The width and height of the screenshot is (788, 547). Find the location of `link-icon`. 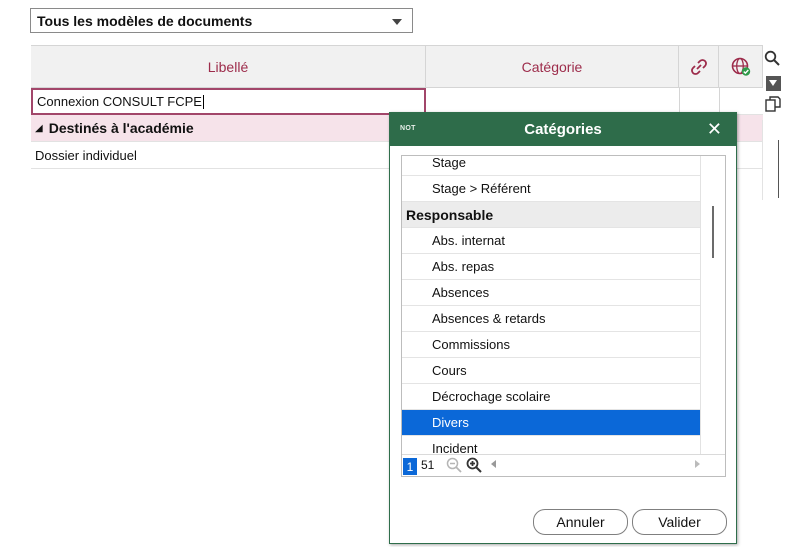

link-icon is located at coordinates (698, 66).